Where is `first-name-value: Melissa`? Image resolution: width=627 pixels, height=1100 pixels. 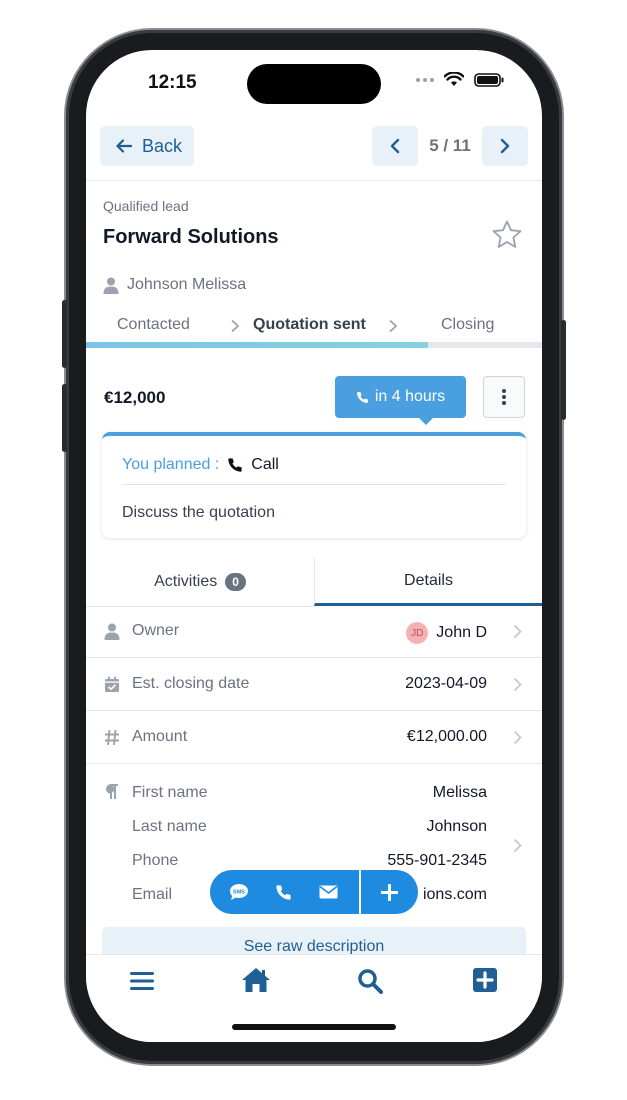 first-name-value: Melissa is located at coordinates (459, 792).